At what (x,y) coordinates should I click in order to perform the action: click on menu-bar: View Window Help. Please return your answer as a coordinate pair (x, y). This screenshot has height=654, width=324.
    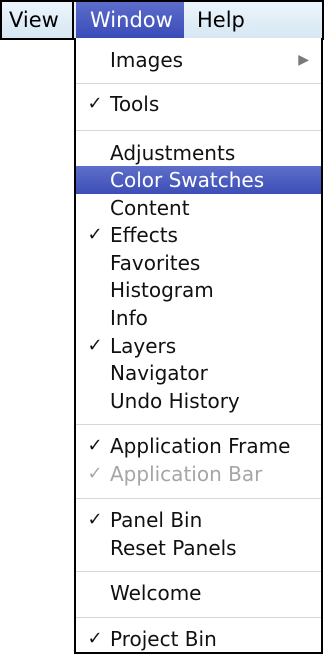
    Looking at the image, I should click on (162, 20).